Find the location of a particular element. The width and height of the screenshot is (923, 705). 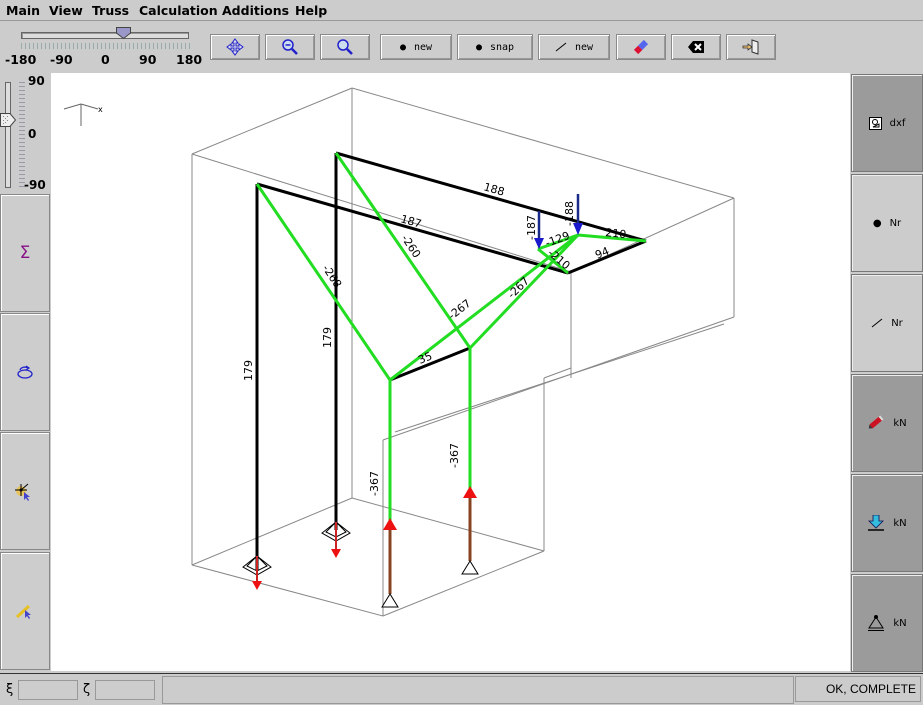

menu-additions: Additions is located at coordinates (255, 10).